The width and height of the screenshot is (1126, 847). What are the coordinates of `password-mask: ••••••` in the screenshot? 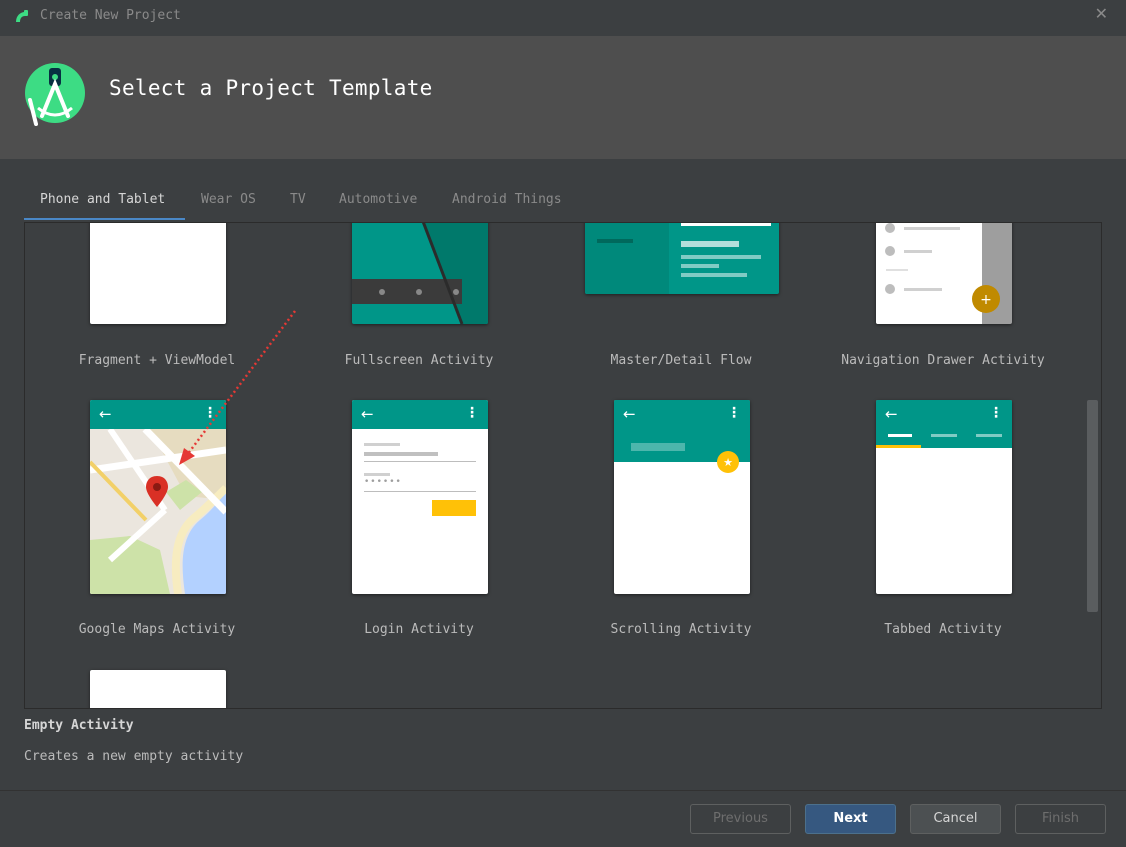 It's located at (383, 482).